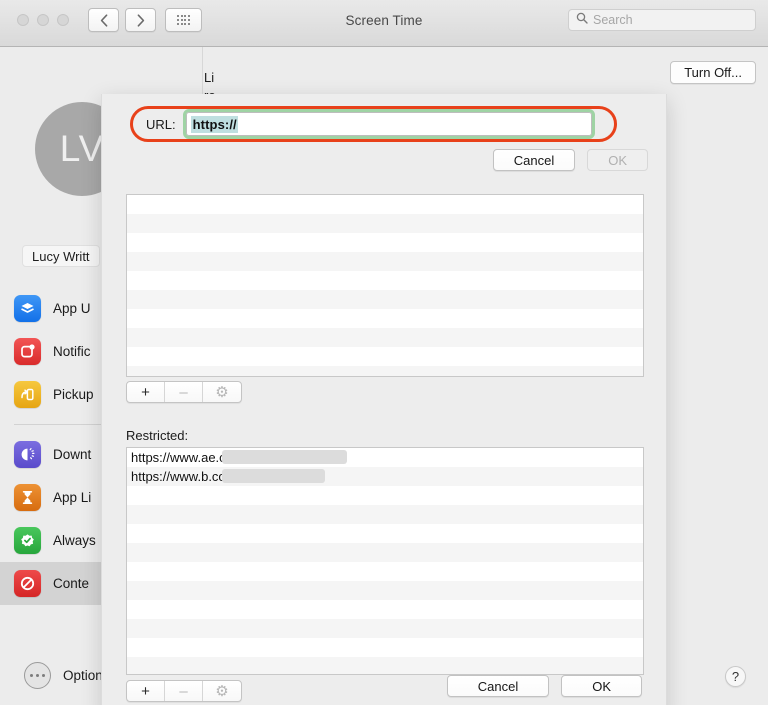 The width and height of the screenshot is (768, 705). I want to click on url-cancel-button: Cancel, so click(534, 160).